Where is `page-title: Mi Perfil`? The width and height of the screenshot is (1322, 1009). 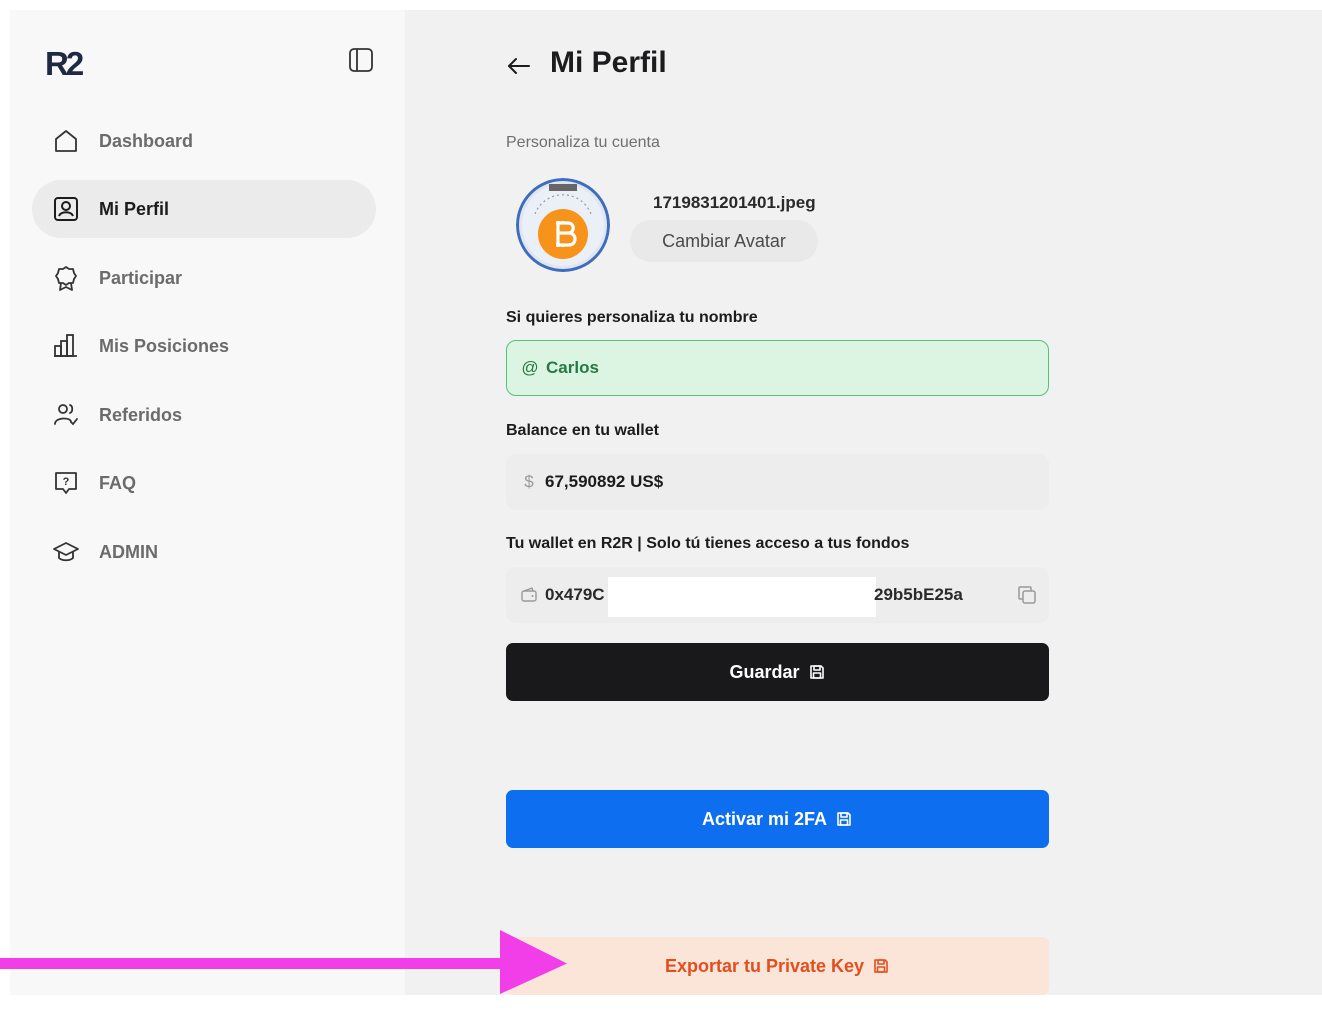 page-title: Mi Perfil is located at coordinates (608, 62).